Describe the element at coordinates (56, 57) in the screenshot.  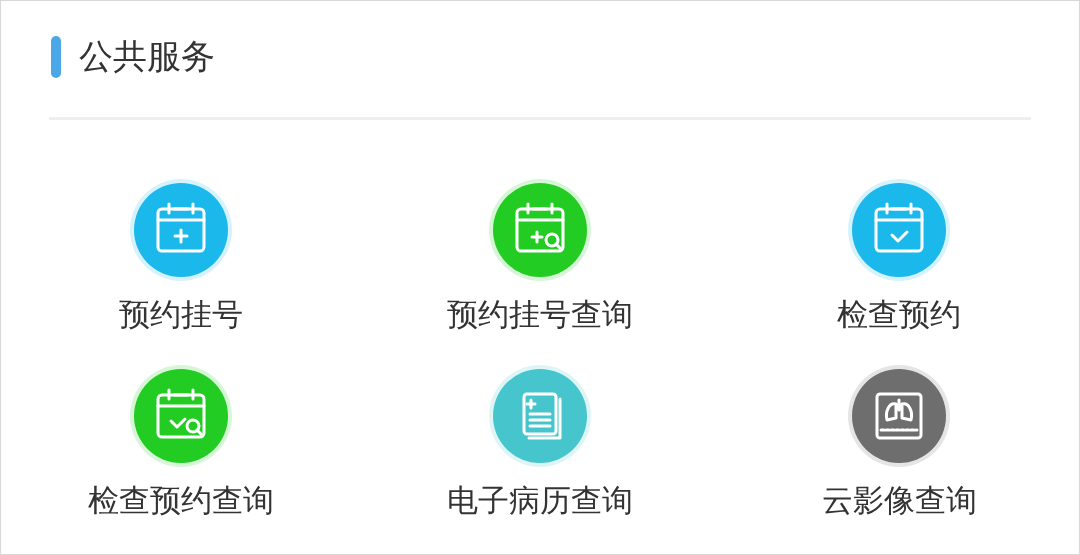
I see `accent-bar` at that location.